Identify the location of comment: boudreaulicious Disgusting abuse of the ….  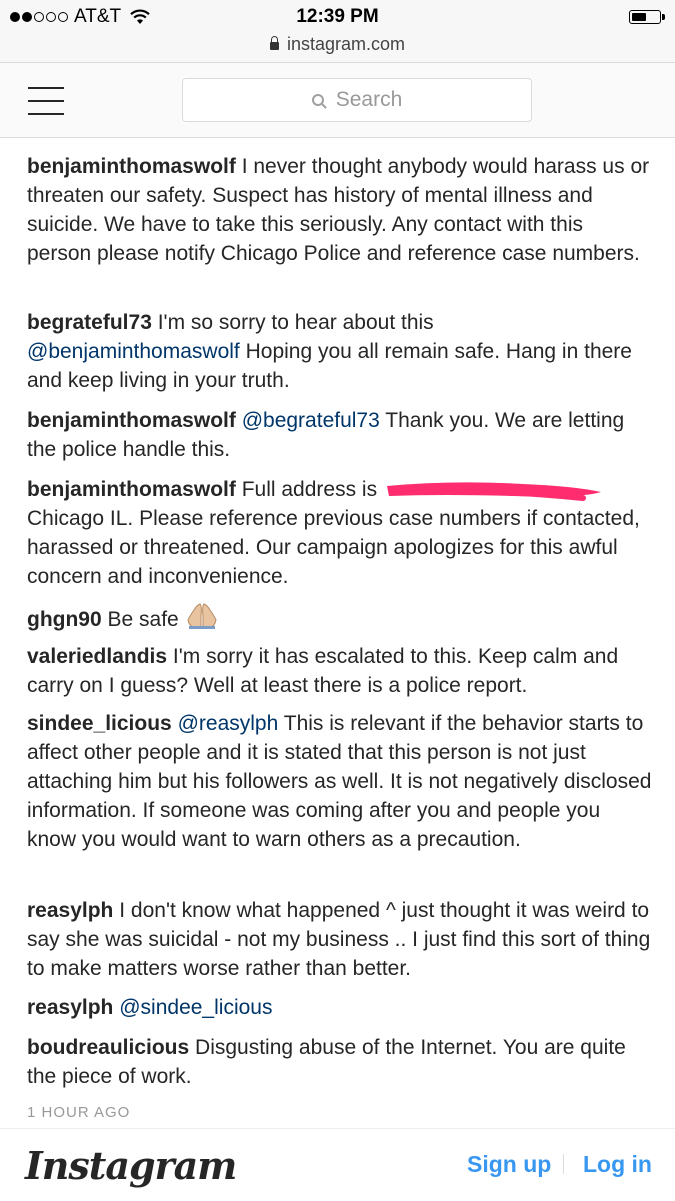
(339, 1062).